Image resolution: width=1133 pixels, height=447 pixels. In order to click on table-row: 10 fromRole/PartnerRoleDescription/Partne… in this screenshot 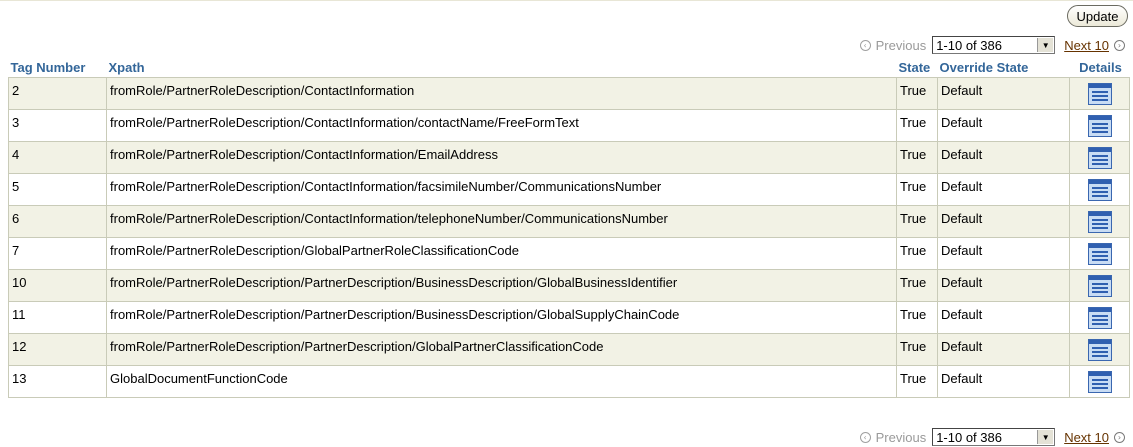, I will do `click(569, 285)`.